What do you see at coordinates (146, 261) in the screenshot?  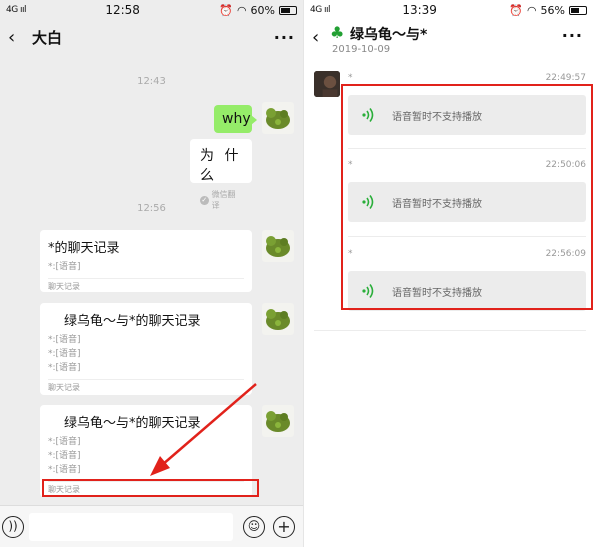 I see `chat-record-card: *的聊天记录 *:[语音] 聊天记录` at bounding box center [146, 261].